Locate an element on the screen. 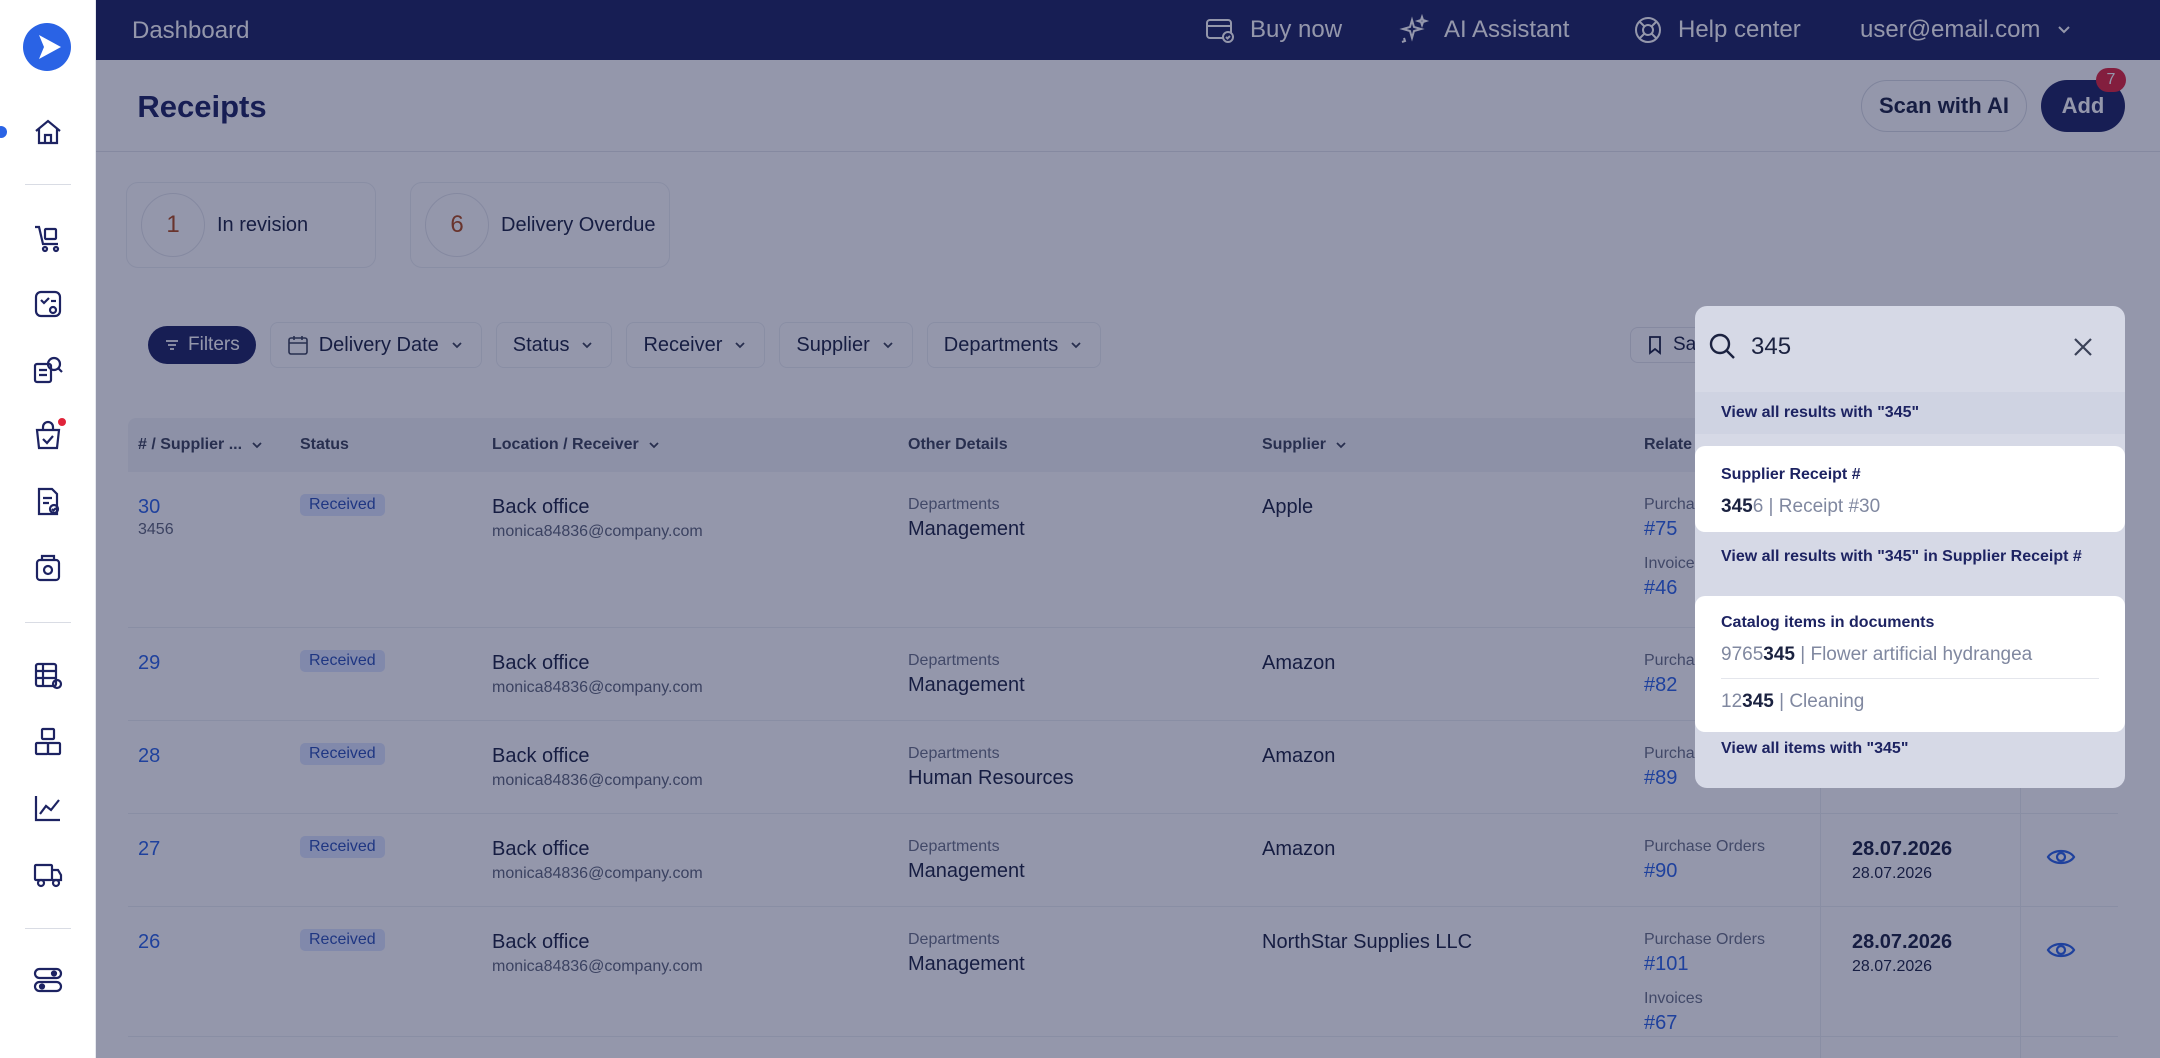 This screenshot has height=1058, width=2160. delivery-truck-icon is located at coordinates (48, 874).